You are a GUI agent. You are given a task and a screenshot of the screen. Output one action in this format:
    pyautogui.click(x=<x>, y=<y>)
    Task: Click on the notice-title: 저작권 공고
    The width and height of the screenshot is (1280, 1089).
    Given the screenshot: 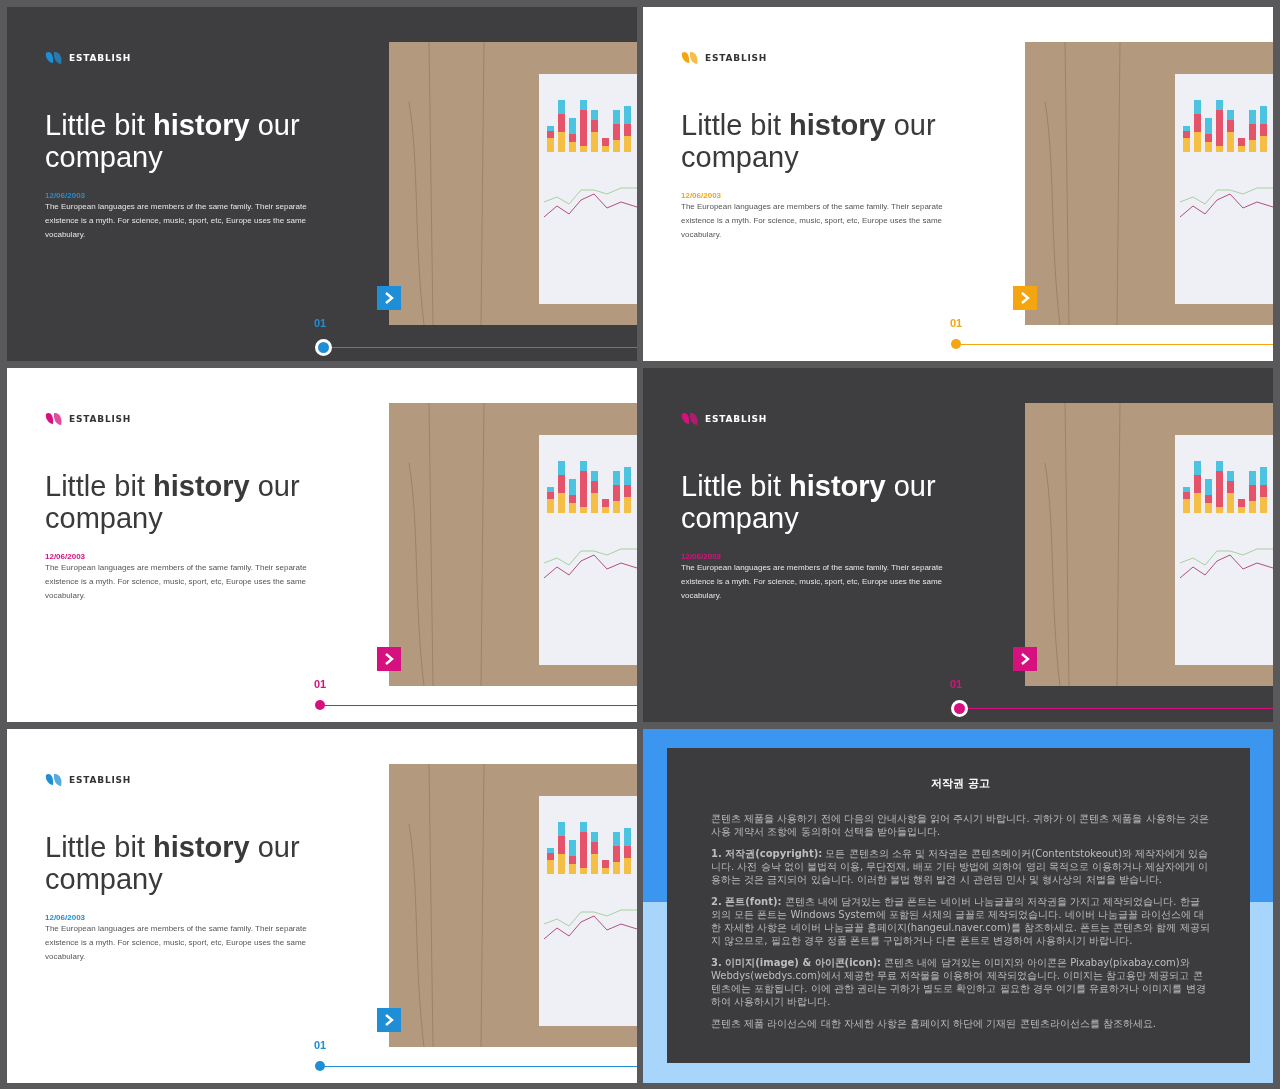 What is the action you would take?
    pyautogui.click(x=960, y=783)
    